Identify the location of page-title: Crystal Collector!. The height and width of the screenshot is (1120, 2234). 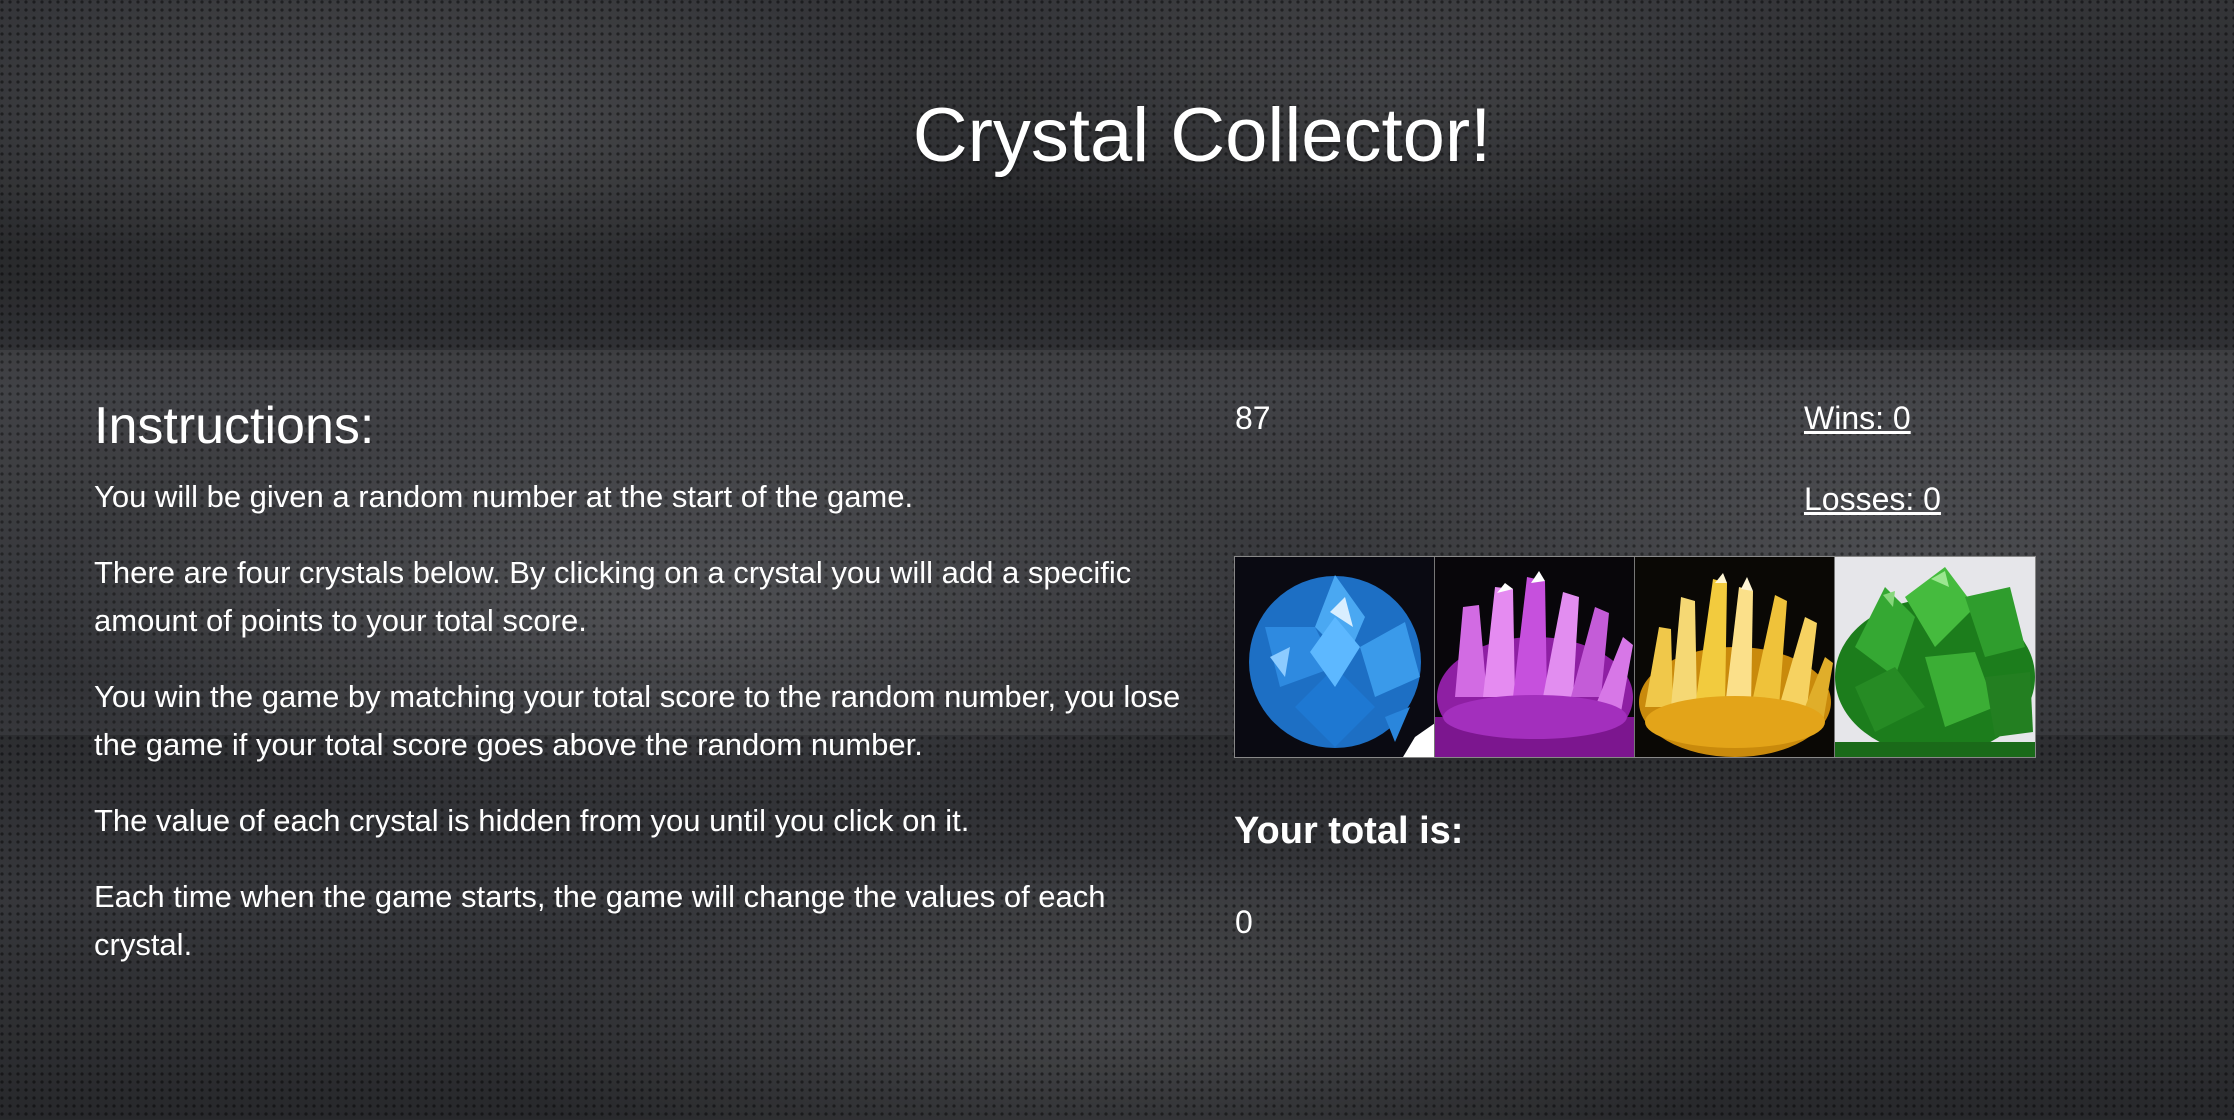
(1202, 135).